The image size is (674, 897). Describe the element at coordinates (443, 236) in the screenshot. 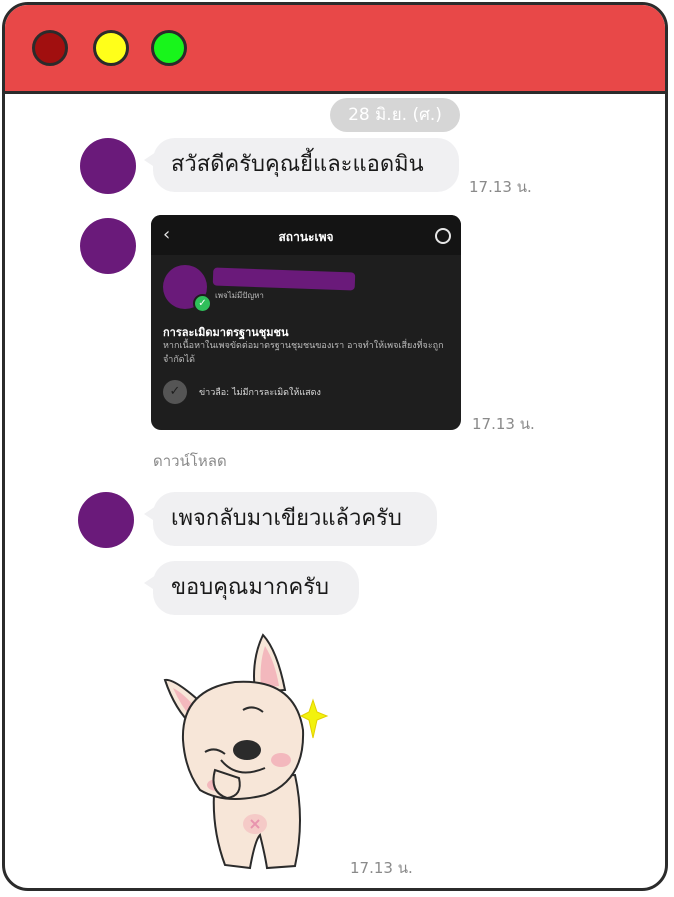

I see `profile-icon` at that location.